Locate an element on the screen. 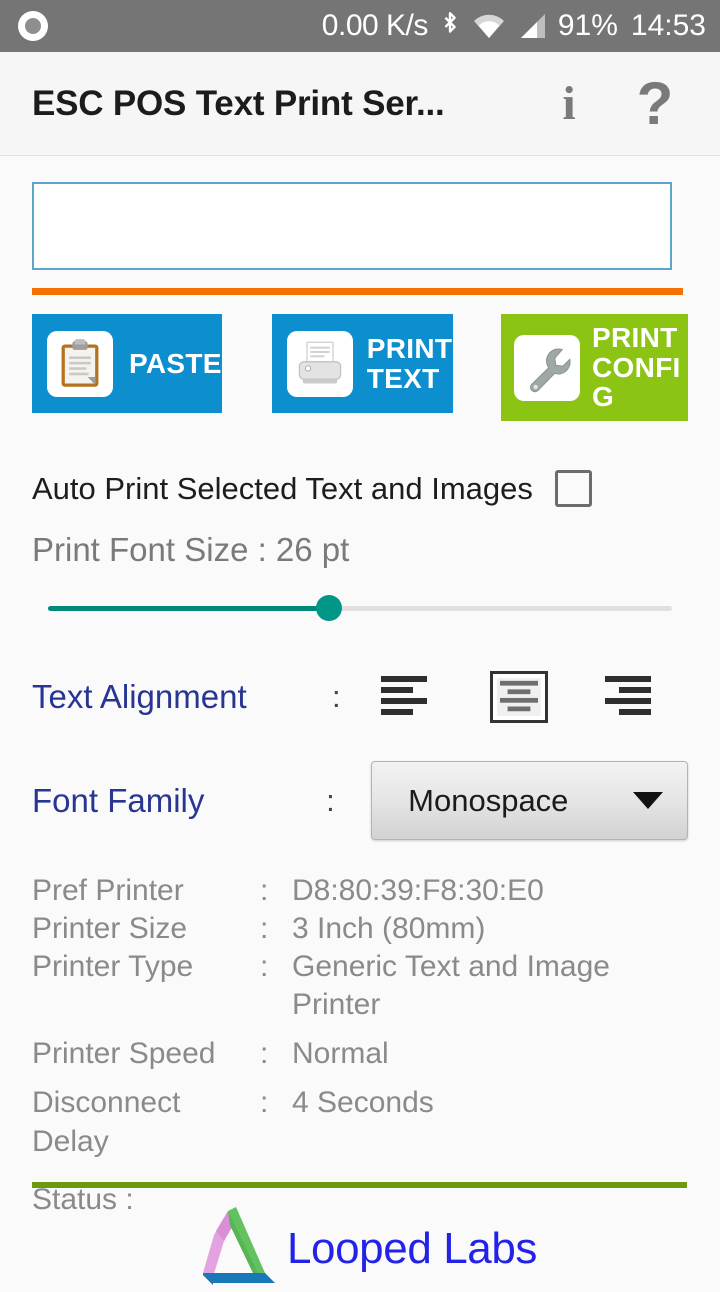  cellular-signal-icon is located at coordinates (532, 26).